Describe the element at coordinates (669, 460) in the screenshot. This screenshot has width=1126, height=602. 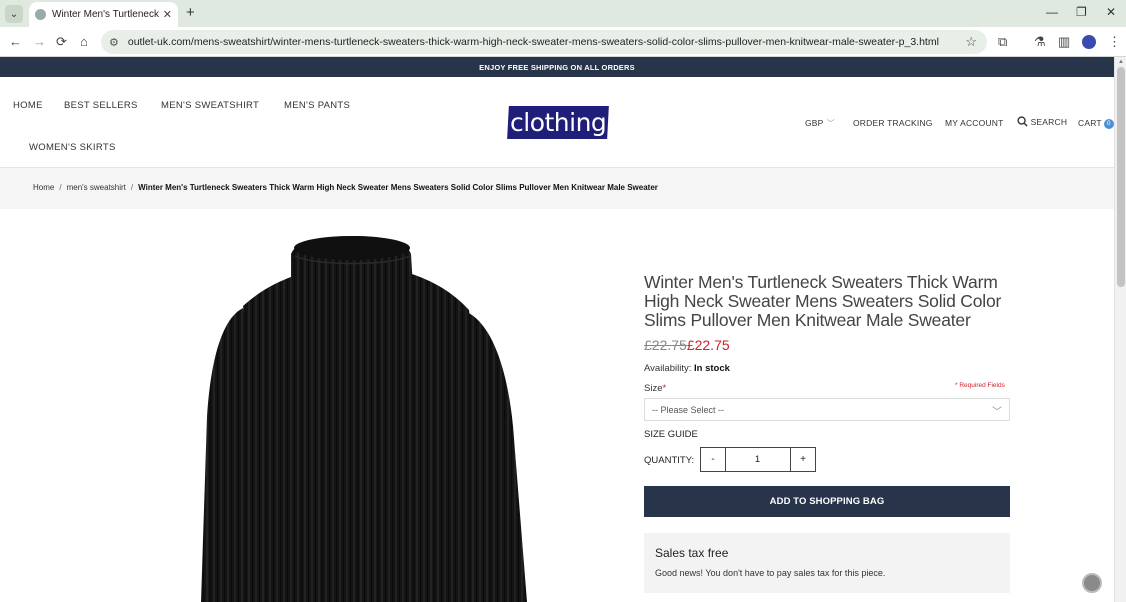
I see `quantity-label: QUANTITY:` at that location.